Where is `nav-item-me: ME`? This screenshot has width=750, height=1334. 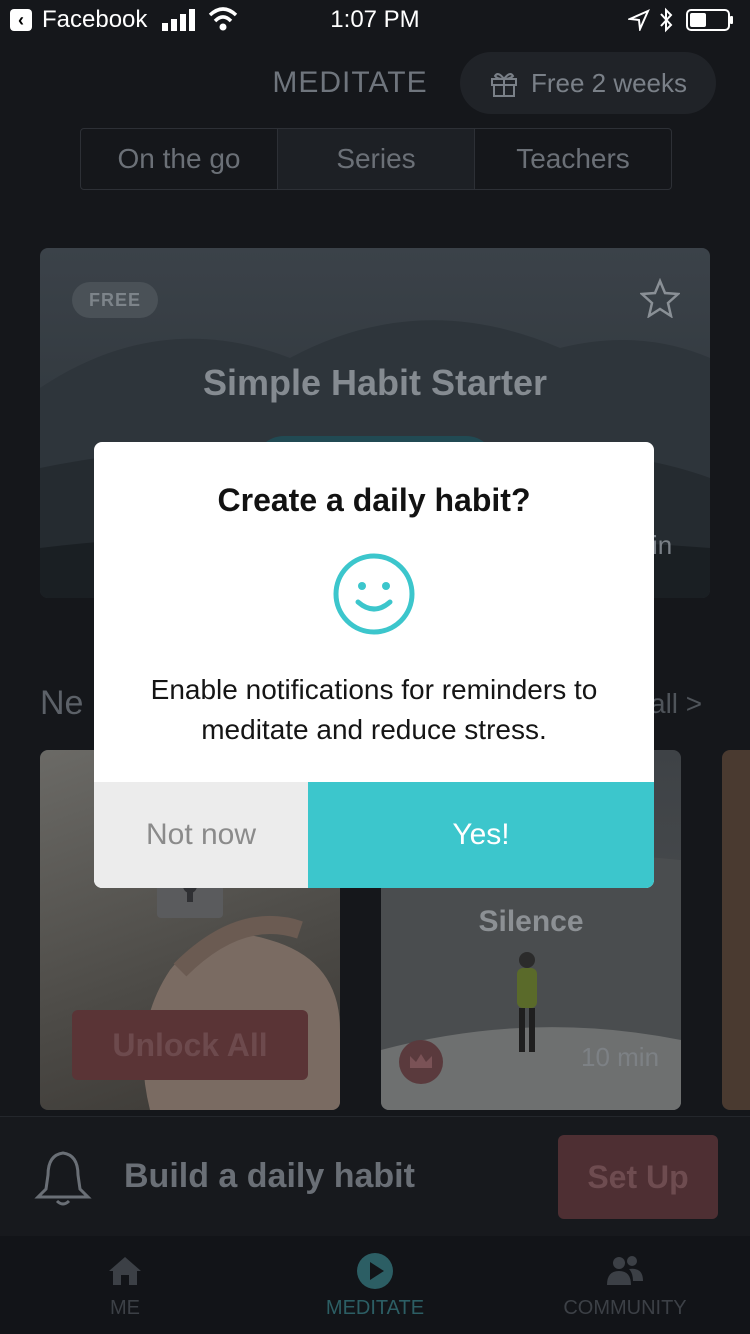 nav-item-me: ME is located at coordinates (125, 1285).